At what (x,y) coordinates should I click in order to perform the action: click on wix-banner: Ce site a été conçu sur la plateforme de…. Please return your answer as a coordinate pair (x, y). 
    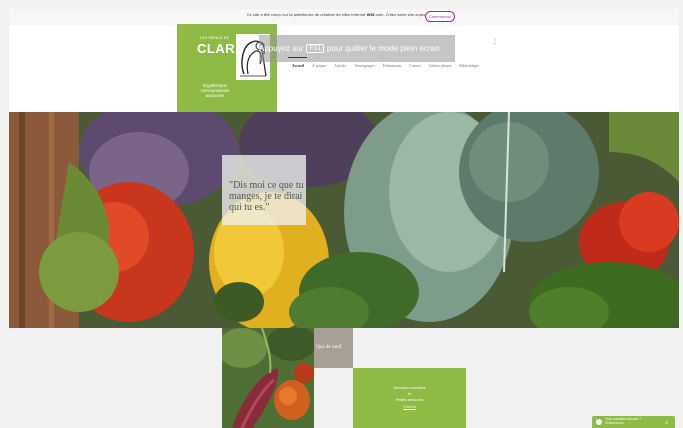
    Looking at the image, I should click on (344, 17).